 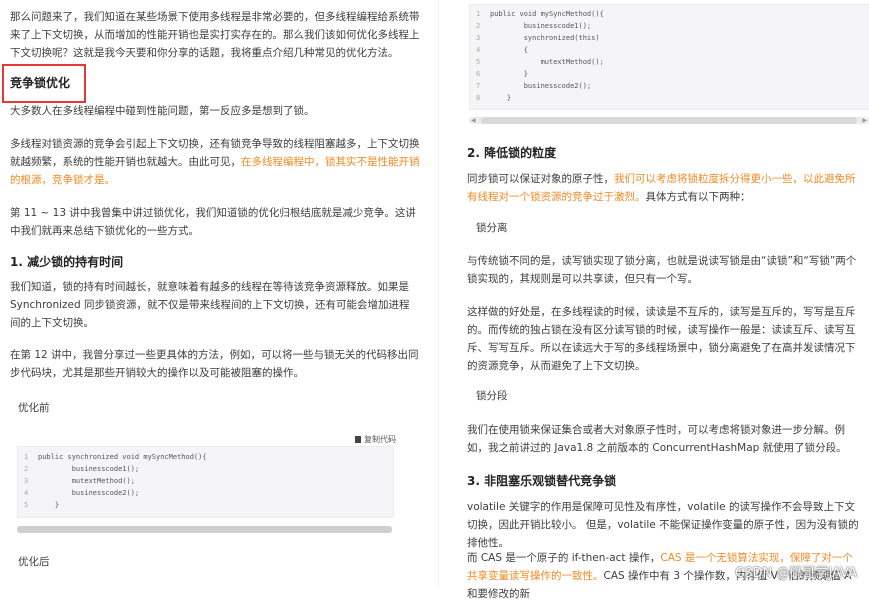 I want to click on heading-optimistic-lock: 3. 非阻塞乐观锁替代竞争锁, so click(x=542, y=481).